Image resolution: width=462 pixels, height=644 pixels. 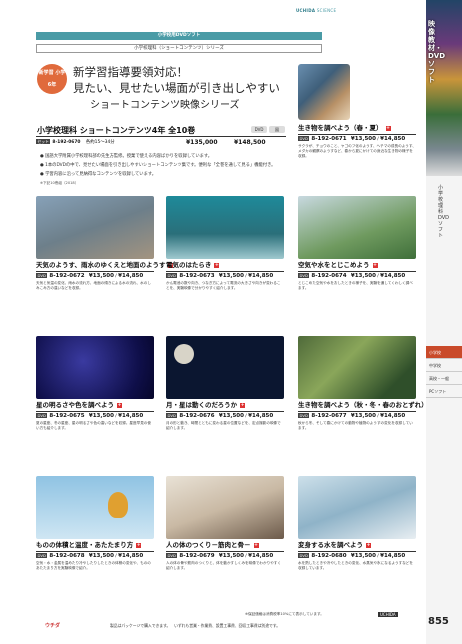 I want to click on product-title: 生き物を調べよう（春・夏） +, so click(x=344, y=128).